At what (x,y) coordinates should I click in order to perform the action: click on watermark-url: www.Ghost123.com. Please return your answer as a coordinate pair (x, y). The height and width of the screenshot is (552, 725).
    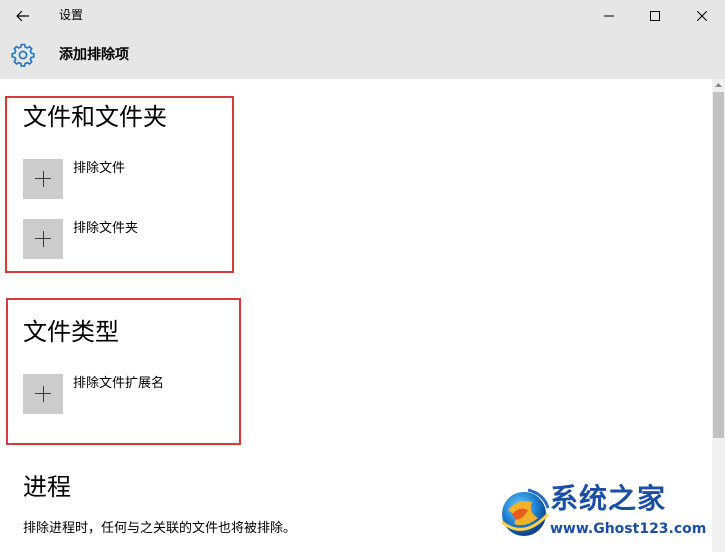
    Looking at the image, I should click on (628, 529).